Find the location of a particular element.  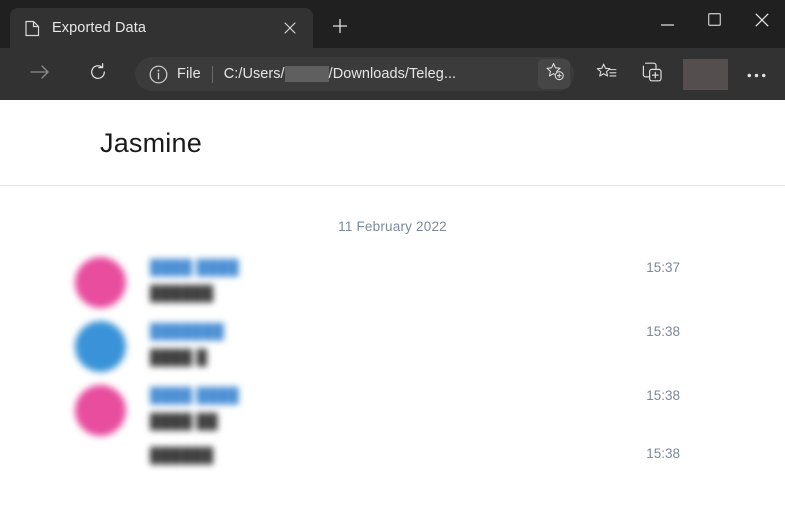

tab-strip: Exported Data is located at coordinates (392, 24).